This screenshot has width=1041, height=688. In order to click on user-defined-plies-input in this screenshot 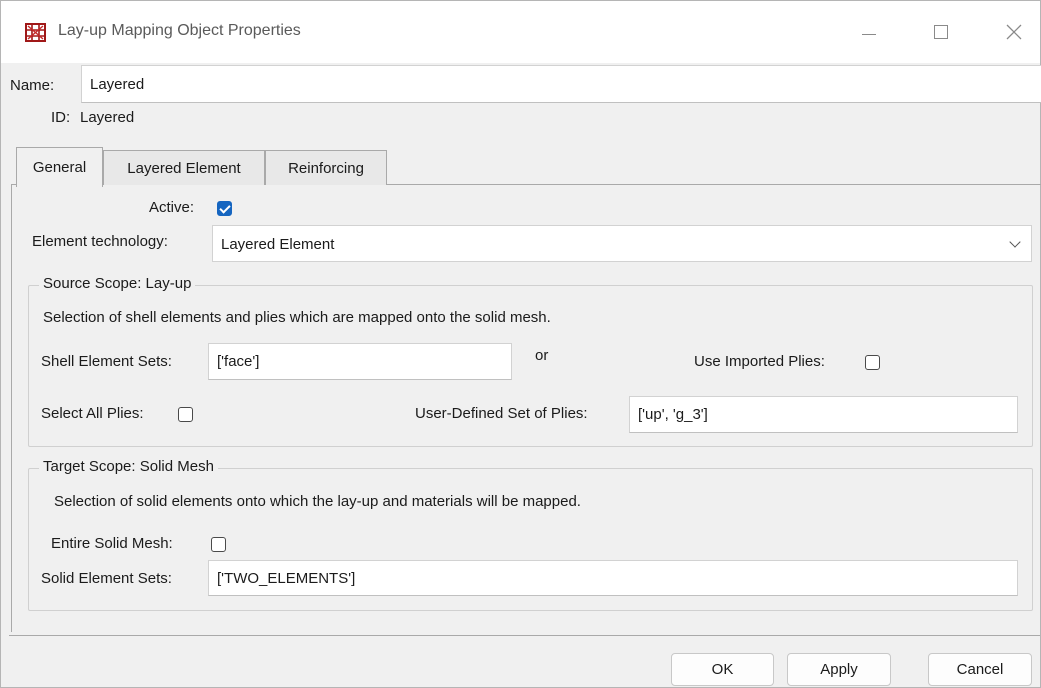, I will do `click(823, 414)`.